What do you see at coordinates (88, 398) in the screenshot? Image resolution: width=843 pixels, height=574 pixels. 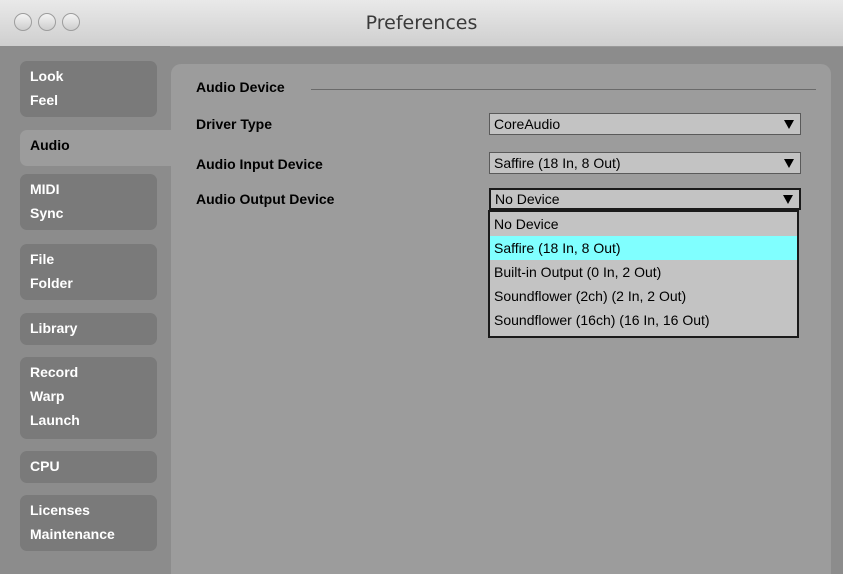 I see `sidebar-tab-record-warp-launch: Record Warp Launch` at bounding box center [88, 398].